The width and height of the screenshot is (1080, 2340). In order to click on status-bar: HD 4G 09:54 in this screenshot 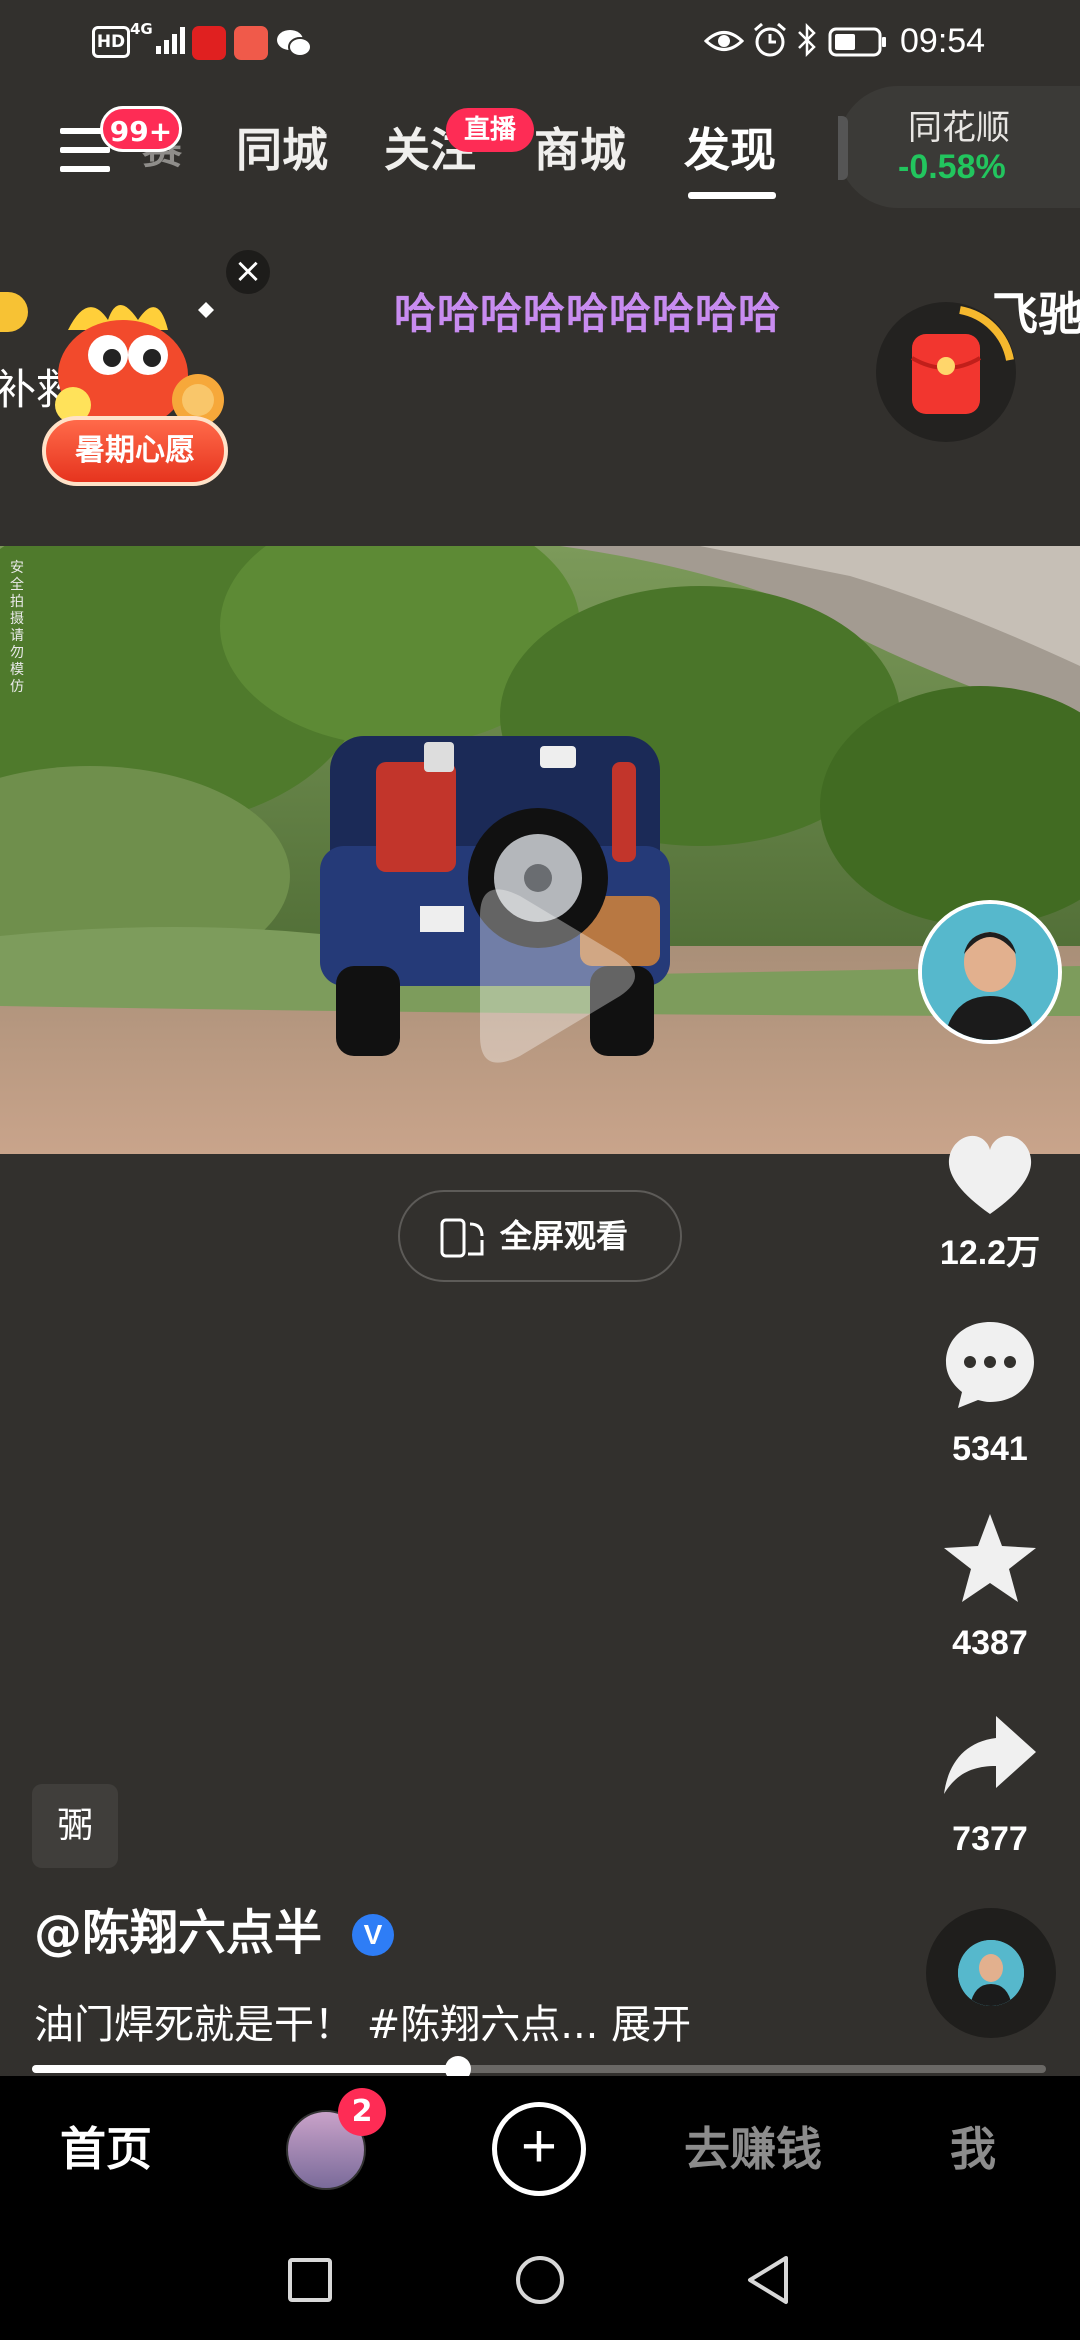, I will do `click(540, 42)`.